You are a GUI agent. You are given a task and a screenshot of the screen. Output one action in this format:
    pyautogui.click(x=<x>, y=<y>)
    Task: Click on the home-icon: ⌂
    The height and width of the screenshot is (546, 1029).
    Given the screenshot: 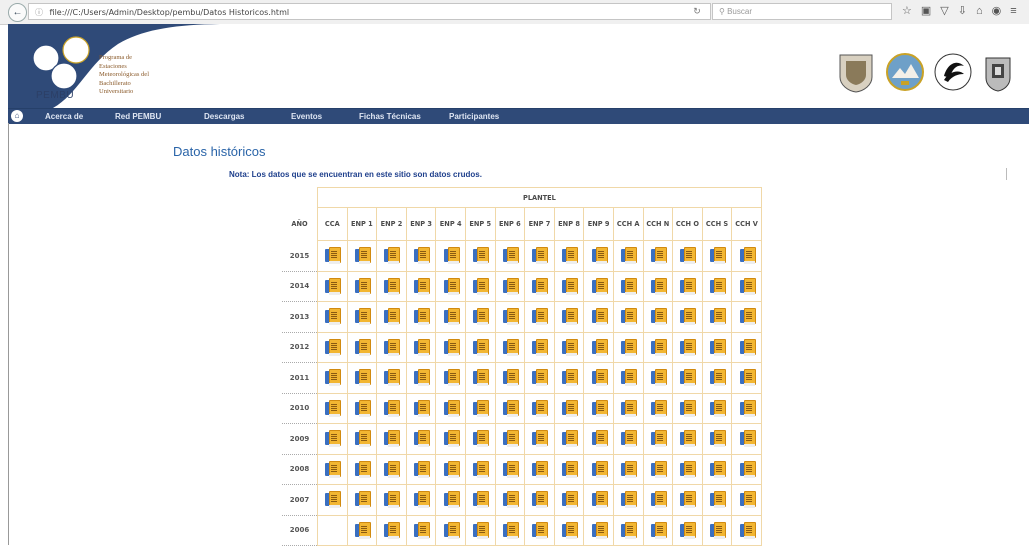 What is the action you would take?
    pyautogui.click(x=17, y=116)
    